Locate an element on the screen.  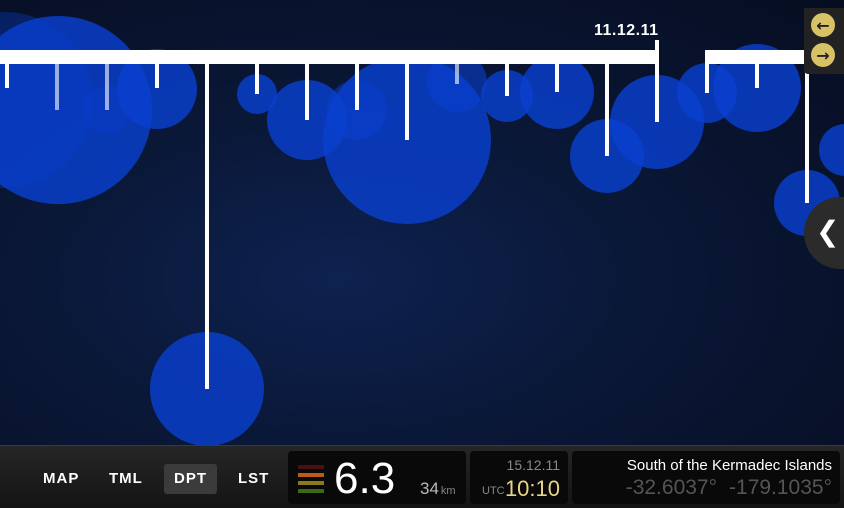
nav-depth: DPT is located at coordinates (190, 479).